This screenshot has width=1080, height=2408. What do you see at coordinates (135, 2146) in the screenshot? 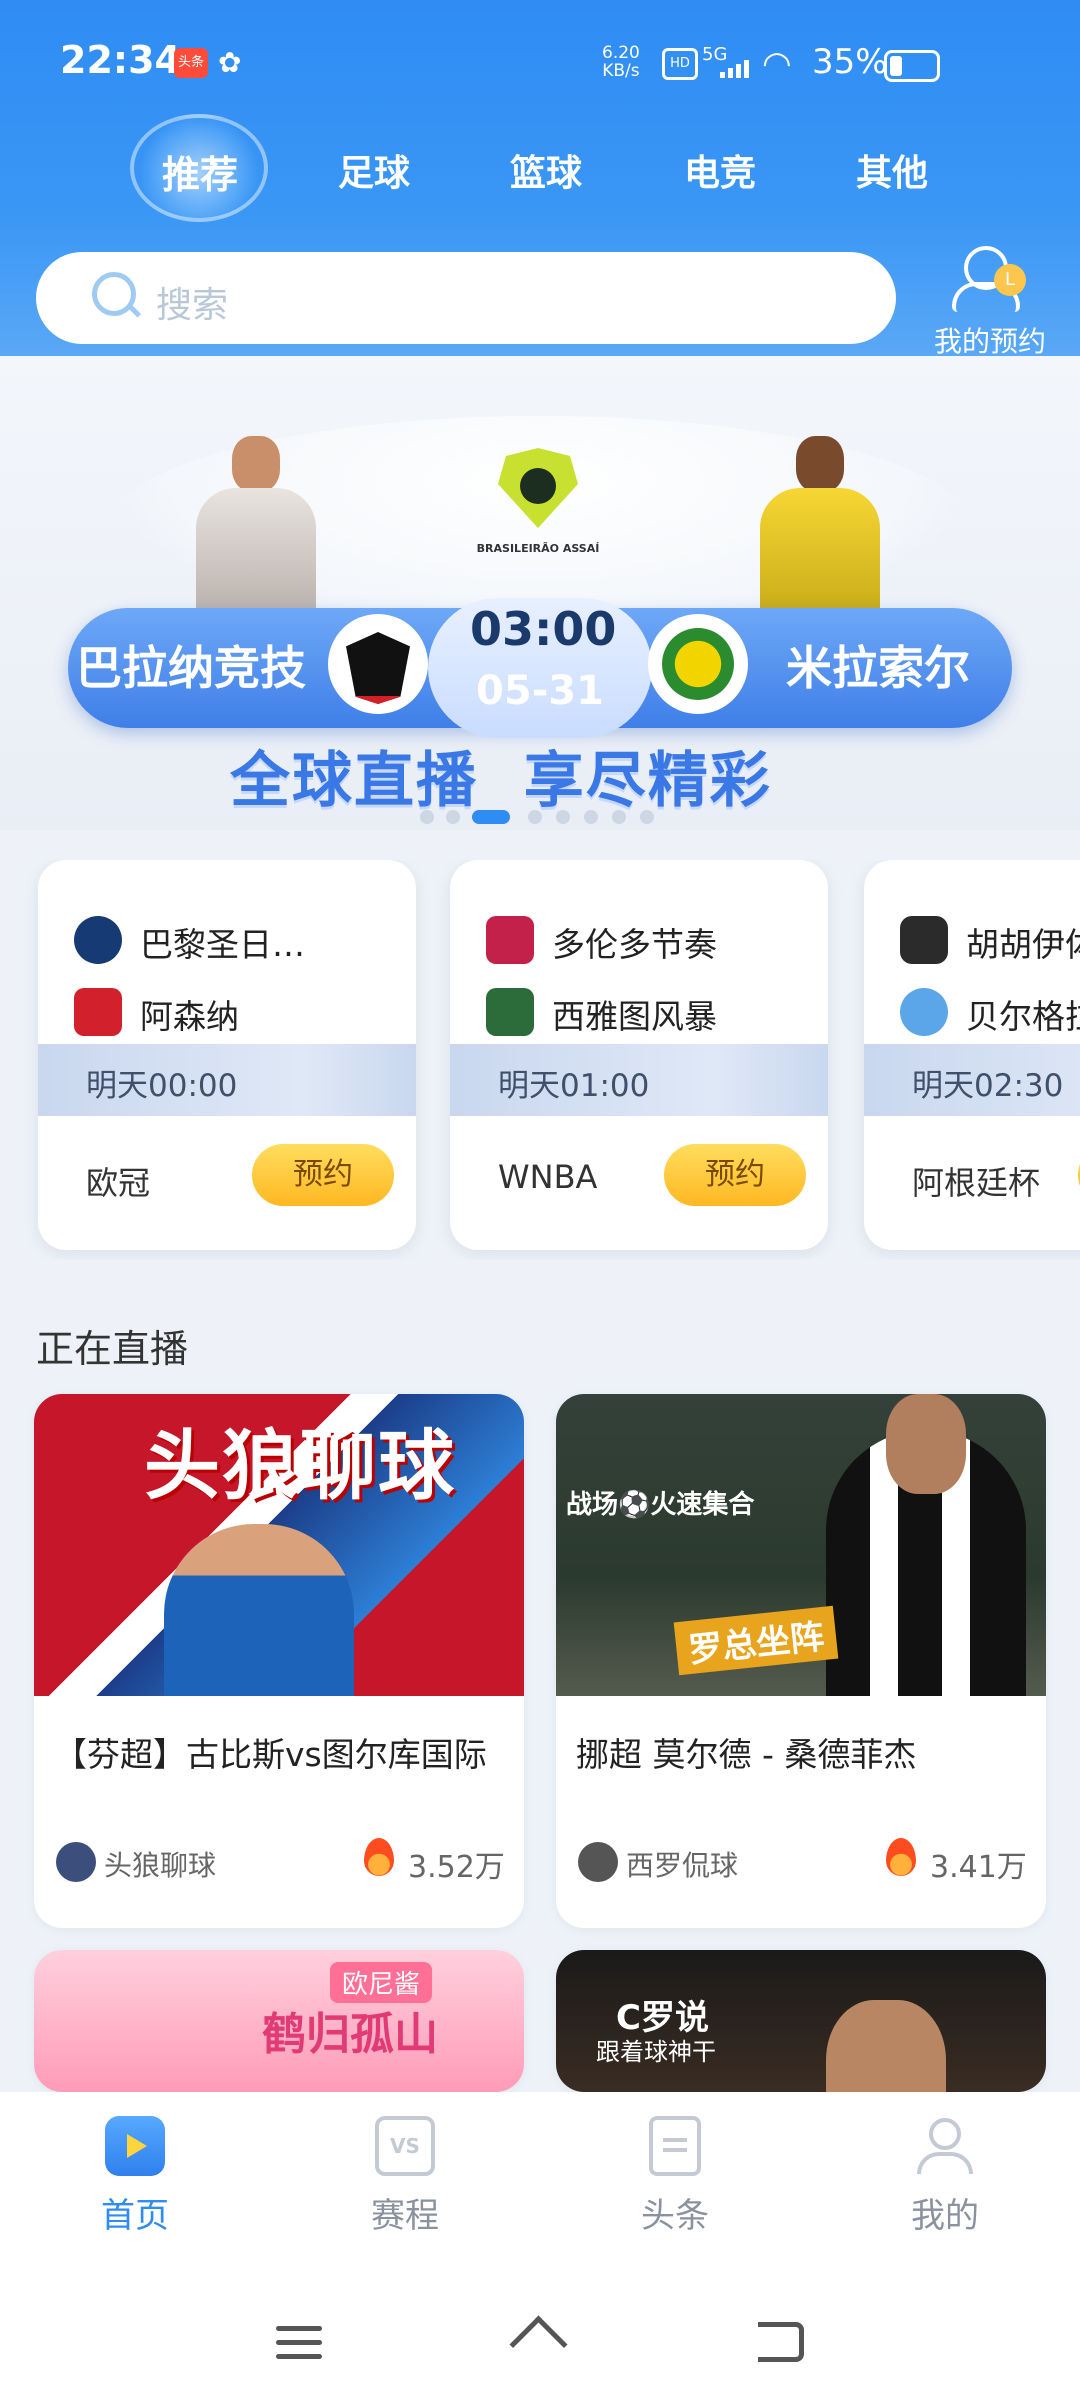
I see `home-play-icon` at bounding box center [135, 2146].